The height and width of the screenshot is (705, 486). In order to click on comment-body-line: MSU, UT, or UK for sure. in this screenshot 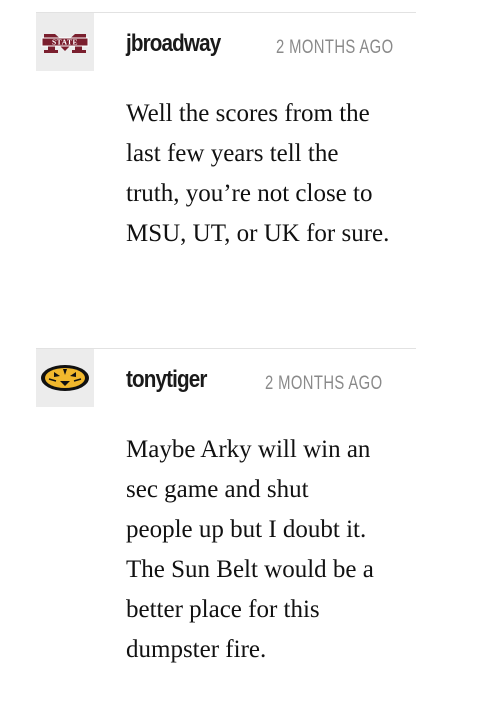, I will do `click(258, 233)`.